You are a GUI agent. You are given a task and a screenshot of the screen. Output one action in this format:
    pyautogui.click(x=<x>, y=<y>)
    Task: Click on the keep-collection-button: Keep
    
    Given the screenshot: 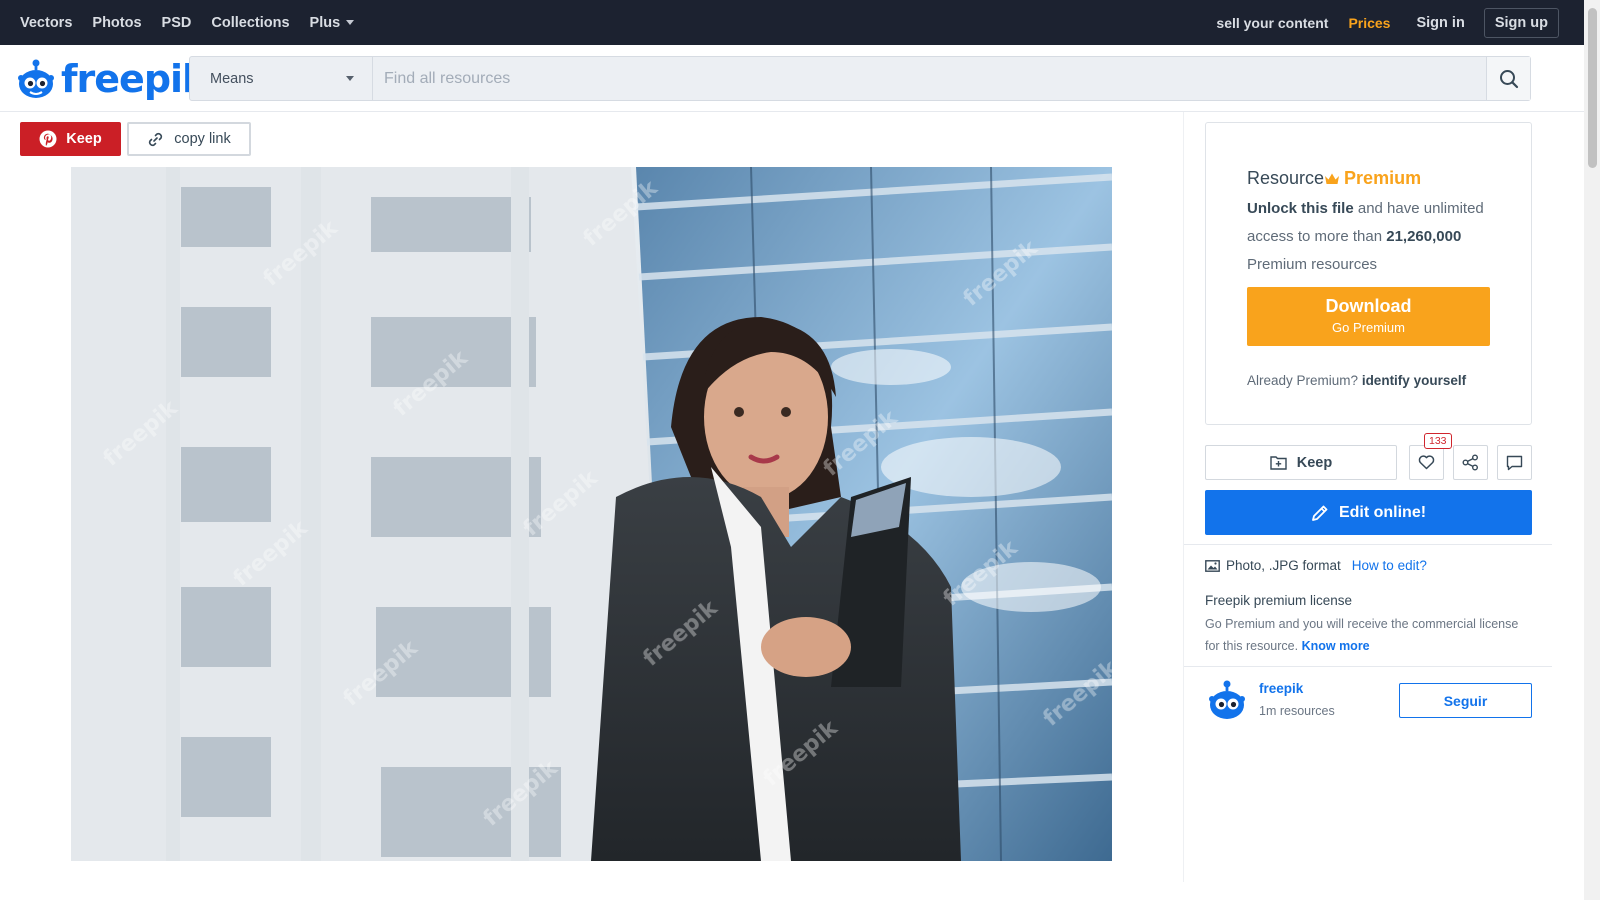 What is the action you would take?
    pyautogui.click(x=1301, y=462)
    